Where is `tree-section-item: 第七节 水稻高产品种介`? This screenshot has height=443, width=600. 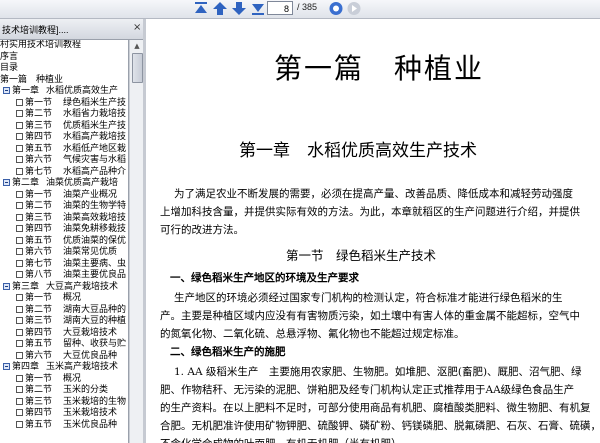
tree-section-item: 第七节 水稻高产品种介 is located at coordinates (71, 172).